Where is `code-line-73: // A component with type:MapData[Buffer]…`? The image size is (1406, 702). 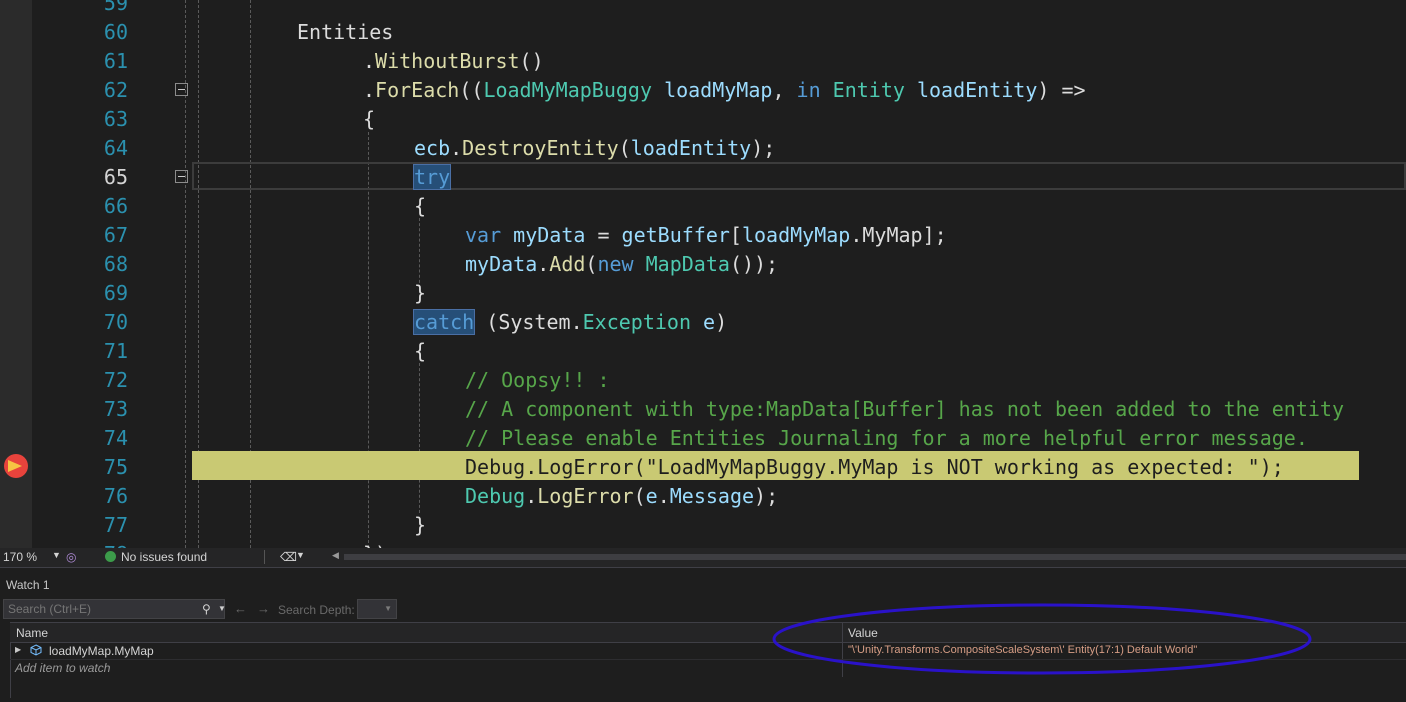
code-line-73: // A component with type:MapData[Buffer]… is located at coordinates (904, 409).